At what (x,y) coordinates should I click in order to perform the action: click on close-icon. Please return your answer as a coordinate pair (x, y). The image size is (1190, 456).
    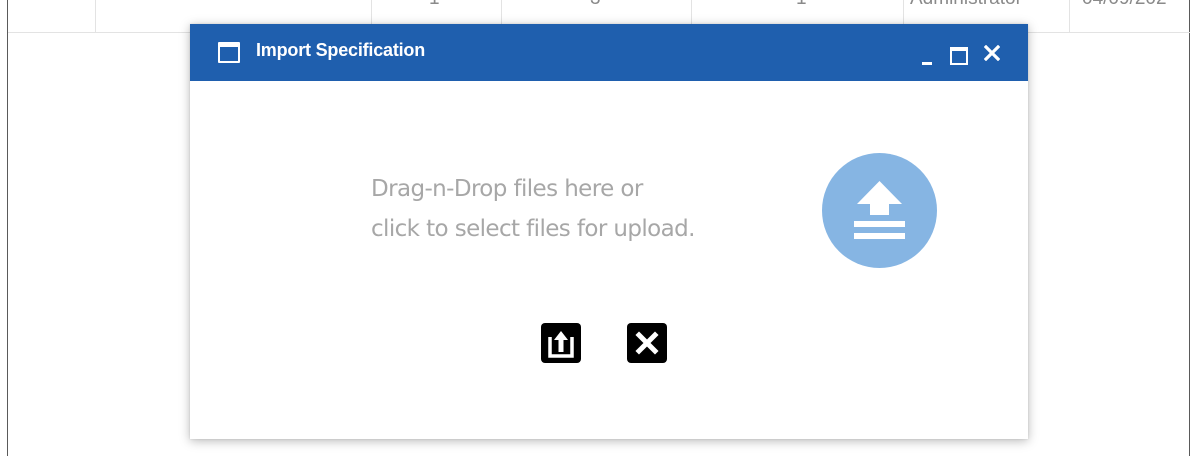
    Looking at the image, I should click on (992, 53).